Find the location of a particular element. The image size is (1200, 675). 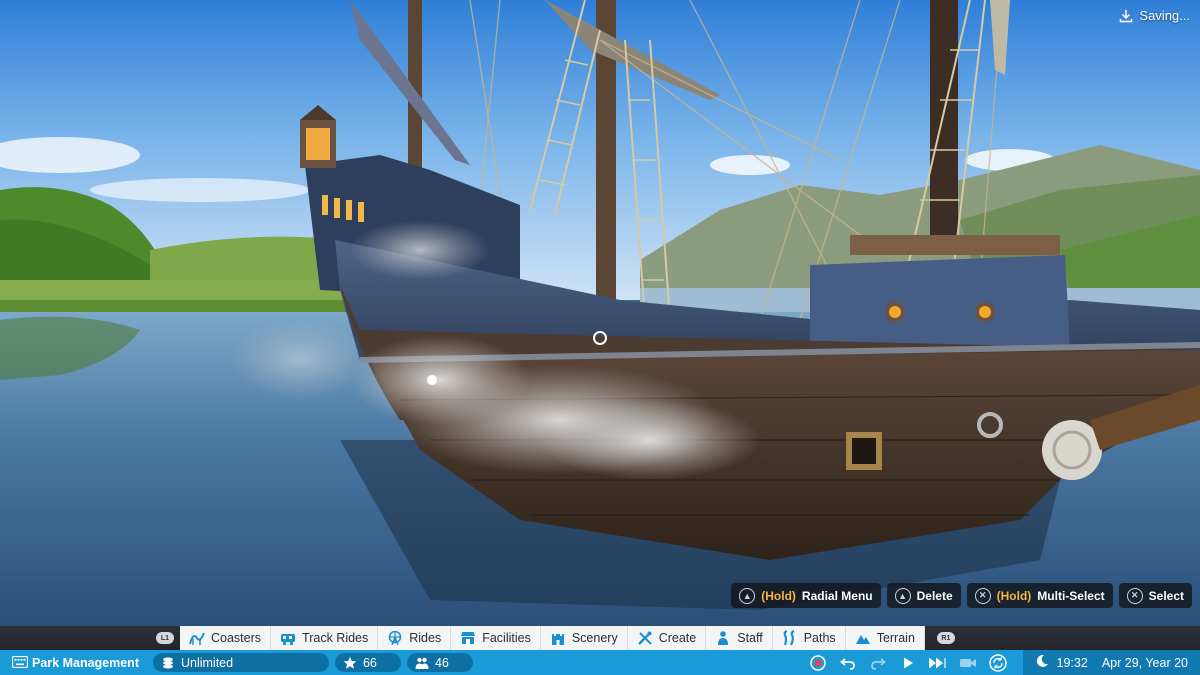

path-icon is located at coordinates (790, 638).